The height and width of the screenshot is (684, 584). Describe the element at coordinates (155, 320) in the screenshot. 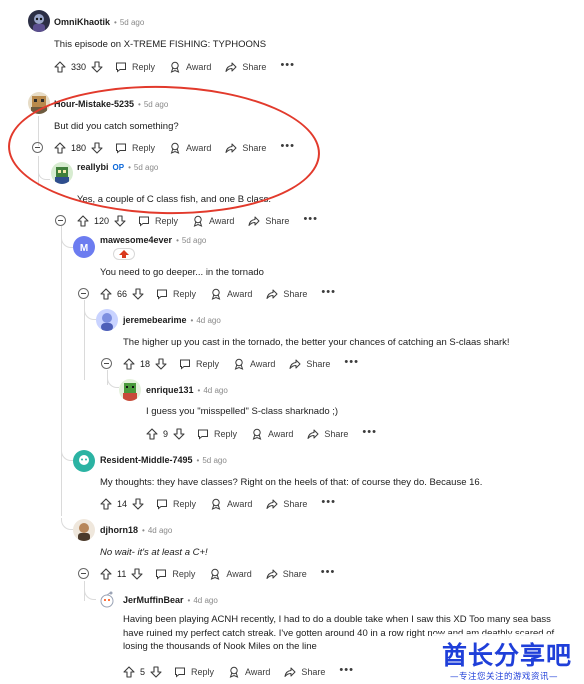

I see `author-name: jeremebearime` at that location.